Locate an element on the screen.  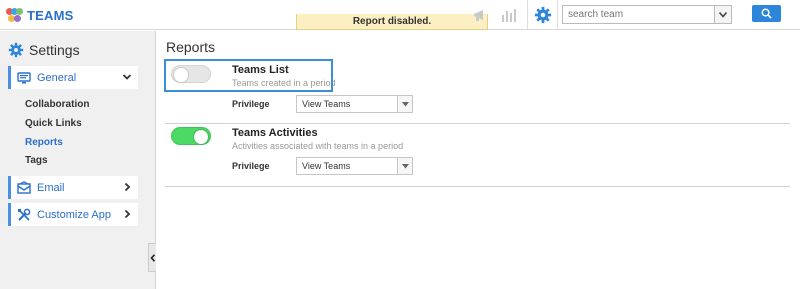
sidebar-item-quick-links: Quick Links is located at coordinates (53, 123).